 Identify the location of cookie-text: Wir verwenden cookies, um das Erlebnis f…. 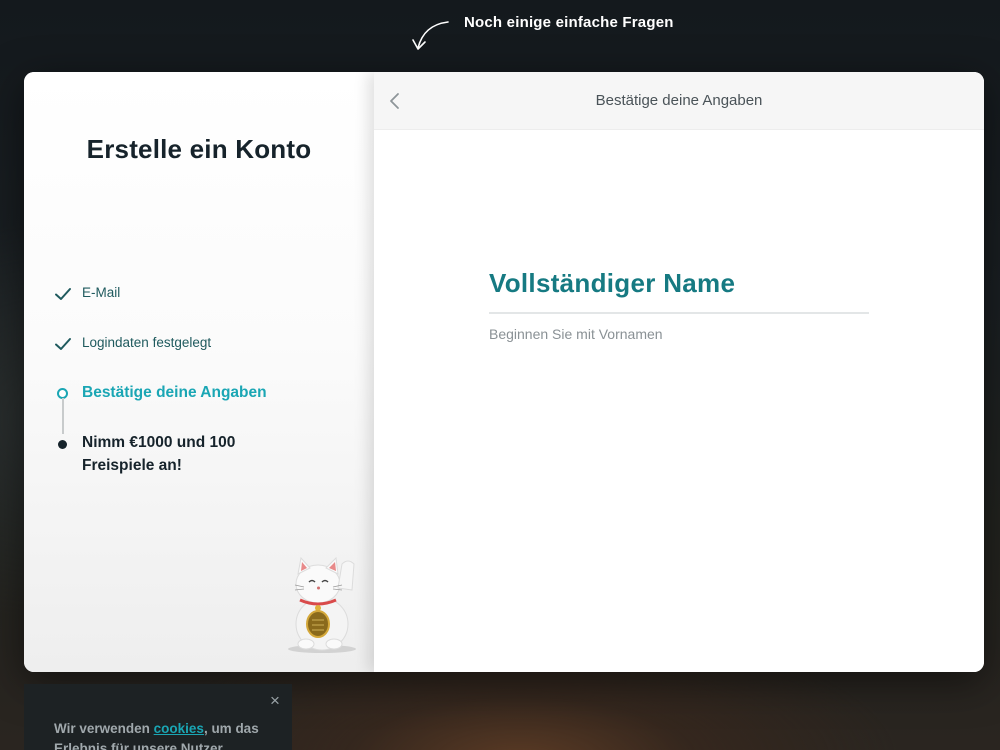
(164, 734).